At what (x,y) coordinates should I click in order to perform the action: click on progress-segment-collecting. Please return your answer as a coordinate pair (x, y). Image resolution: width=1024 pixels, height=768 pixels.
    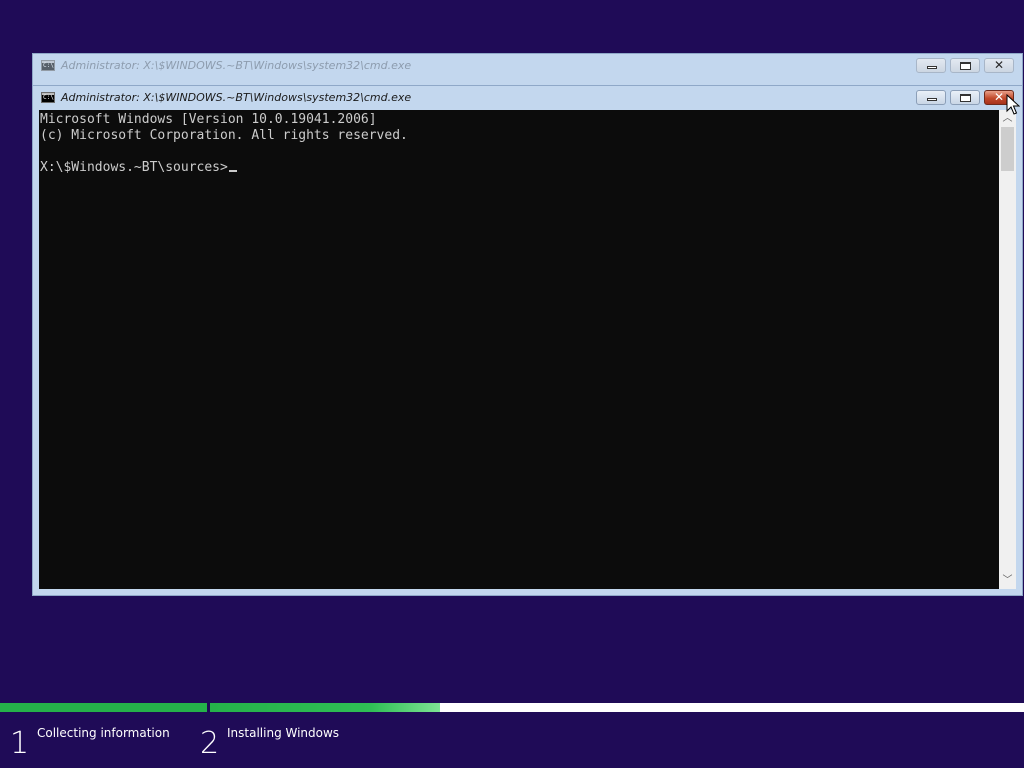
    Looking at the image, I should click on (103, 707).